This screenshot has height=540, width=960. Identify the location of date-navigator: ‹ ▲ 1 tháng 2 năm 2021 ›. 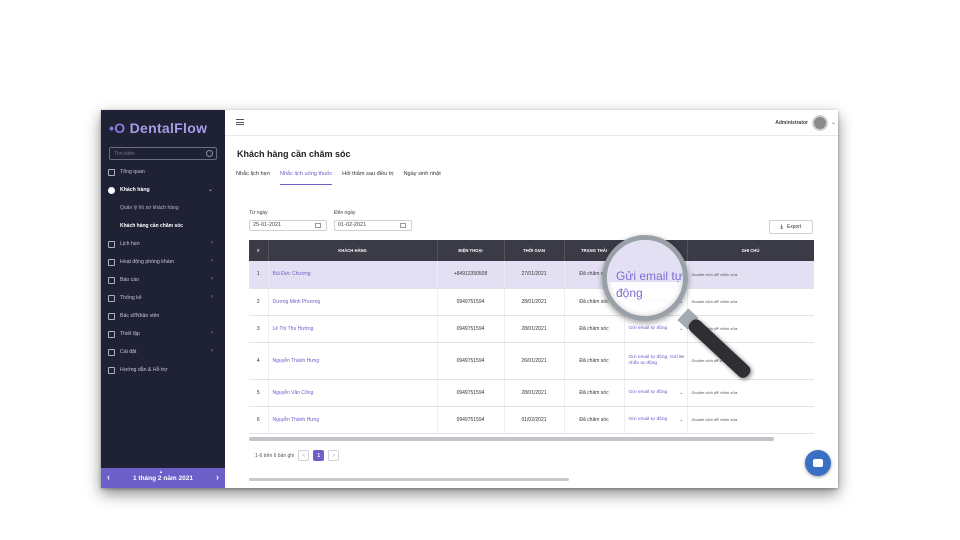
(163, 478).